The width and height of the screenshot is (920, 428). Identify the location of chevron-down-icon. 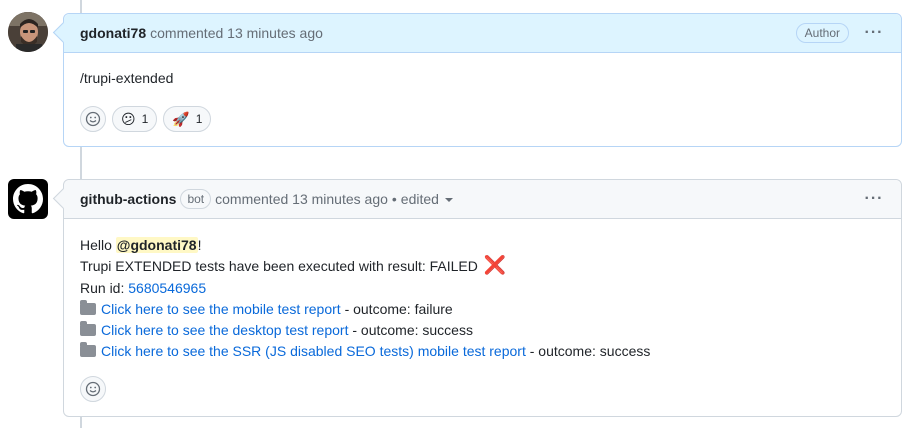
(448, 200).